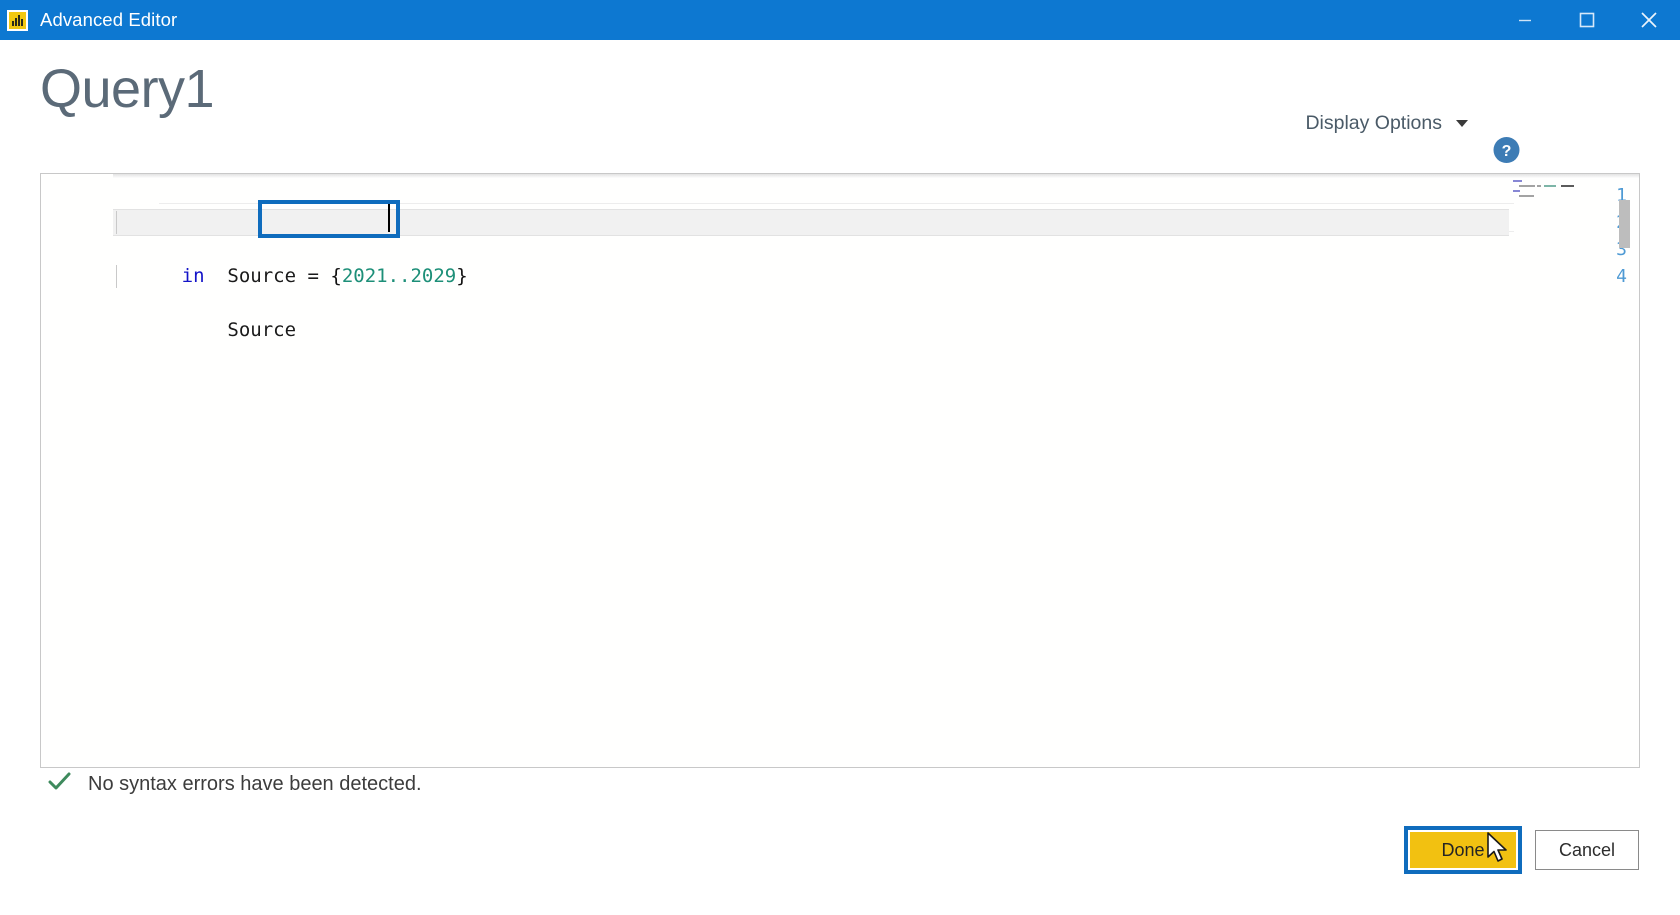  Describe the element at coordinates (1373, 123) in the screenshot. I see `display-options-label: Display Options` at that location.